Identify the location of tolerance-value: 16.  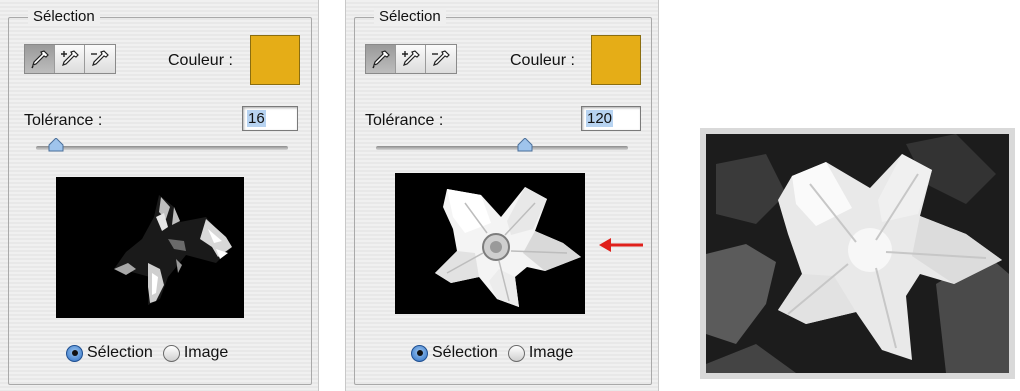
(256, 118).